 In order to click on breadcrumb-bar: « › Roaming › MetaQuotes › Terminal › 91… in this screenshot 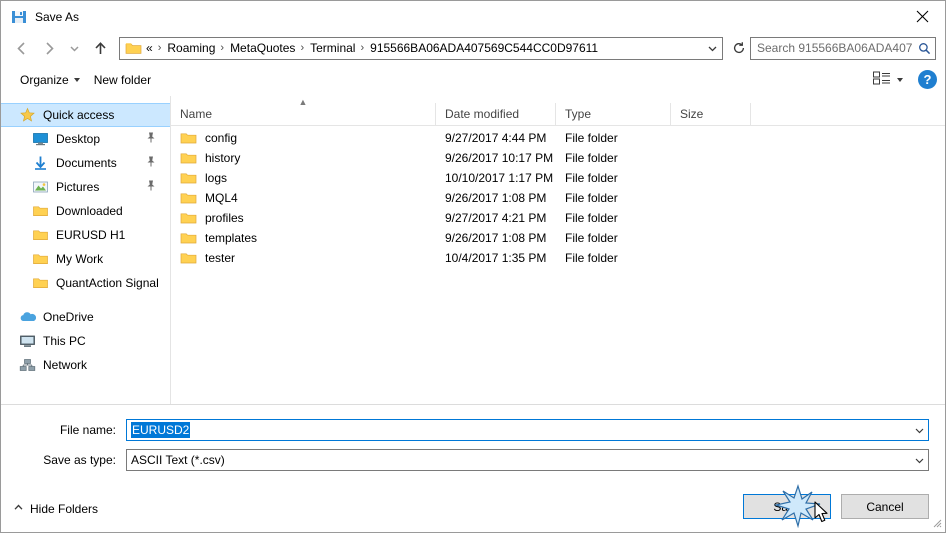, I will do `click(421, 48)`.